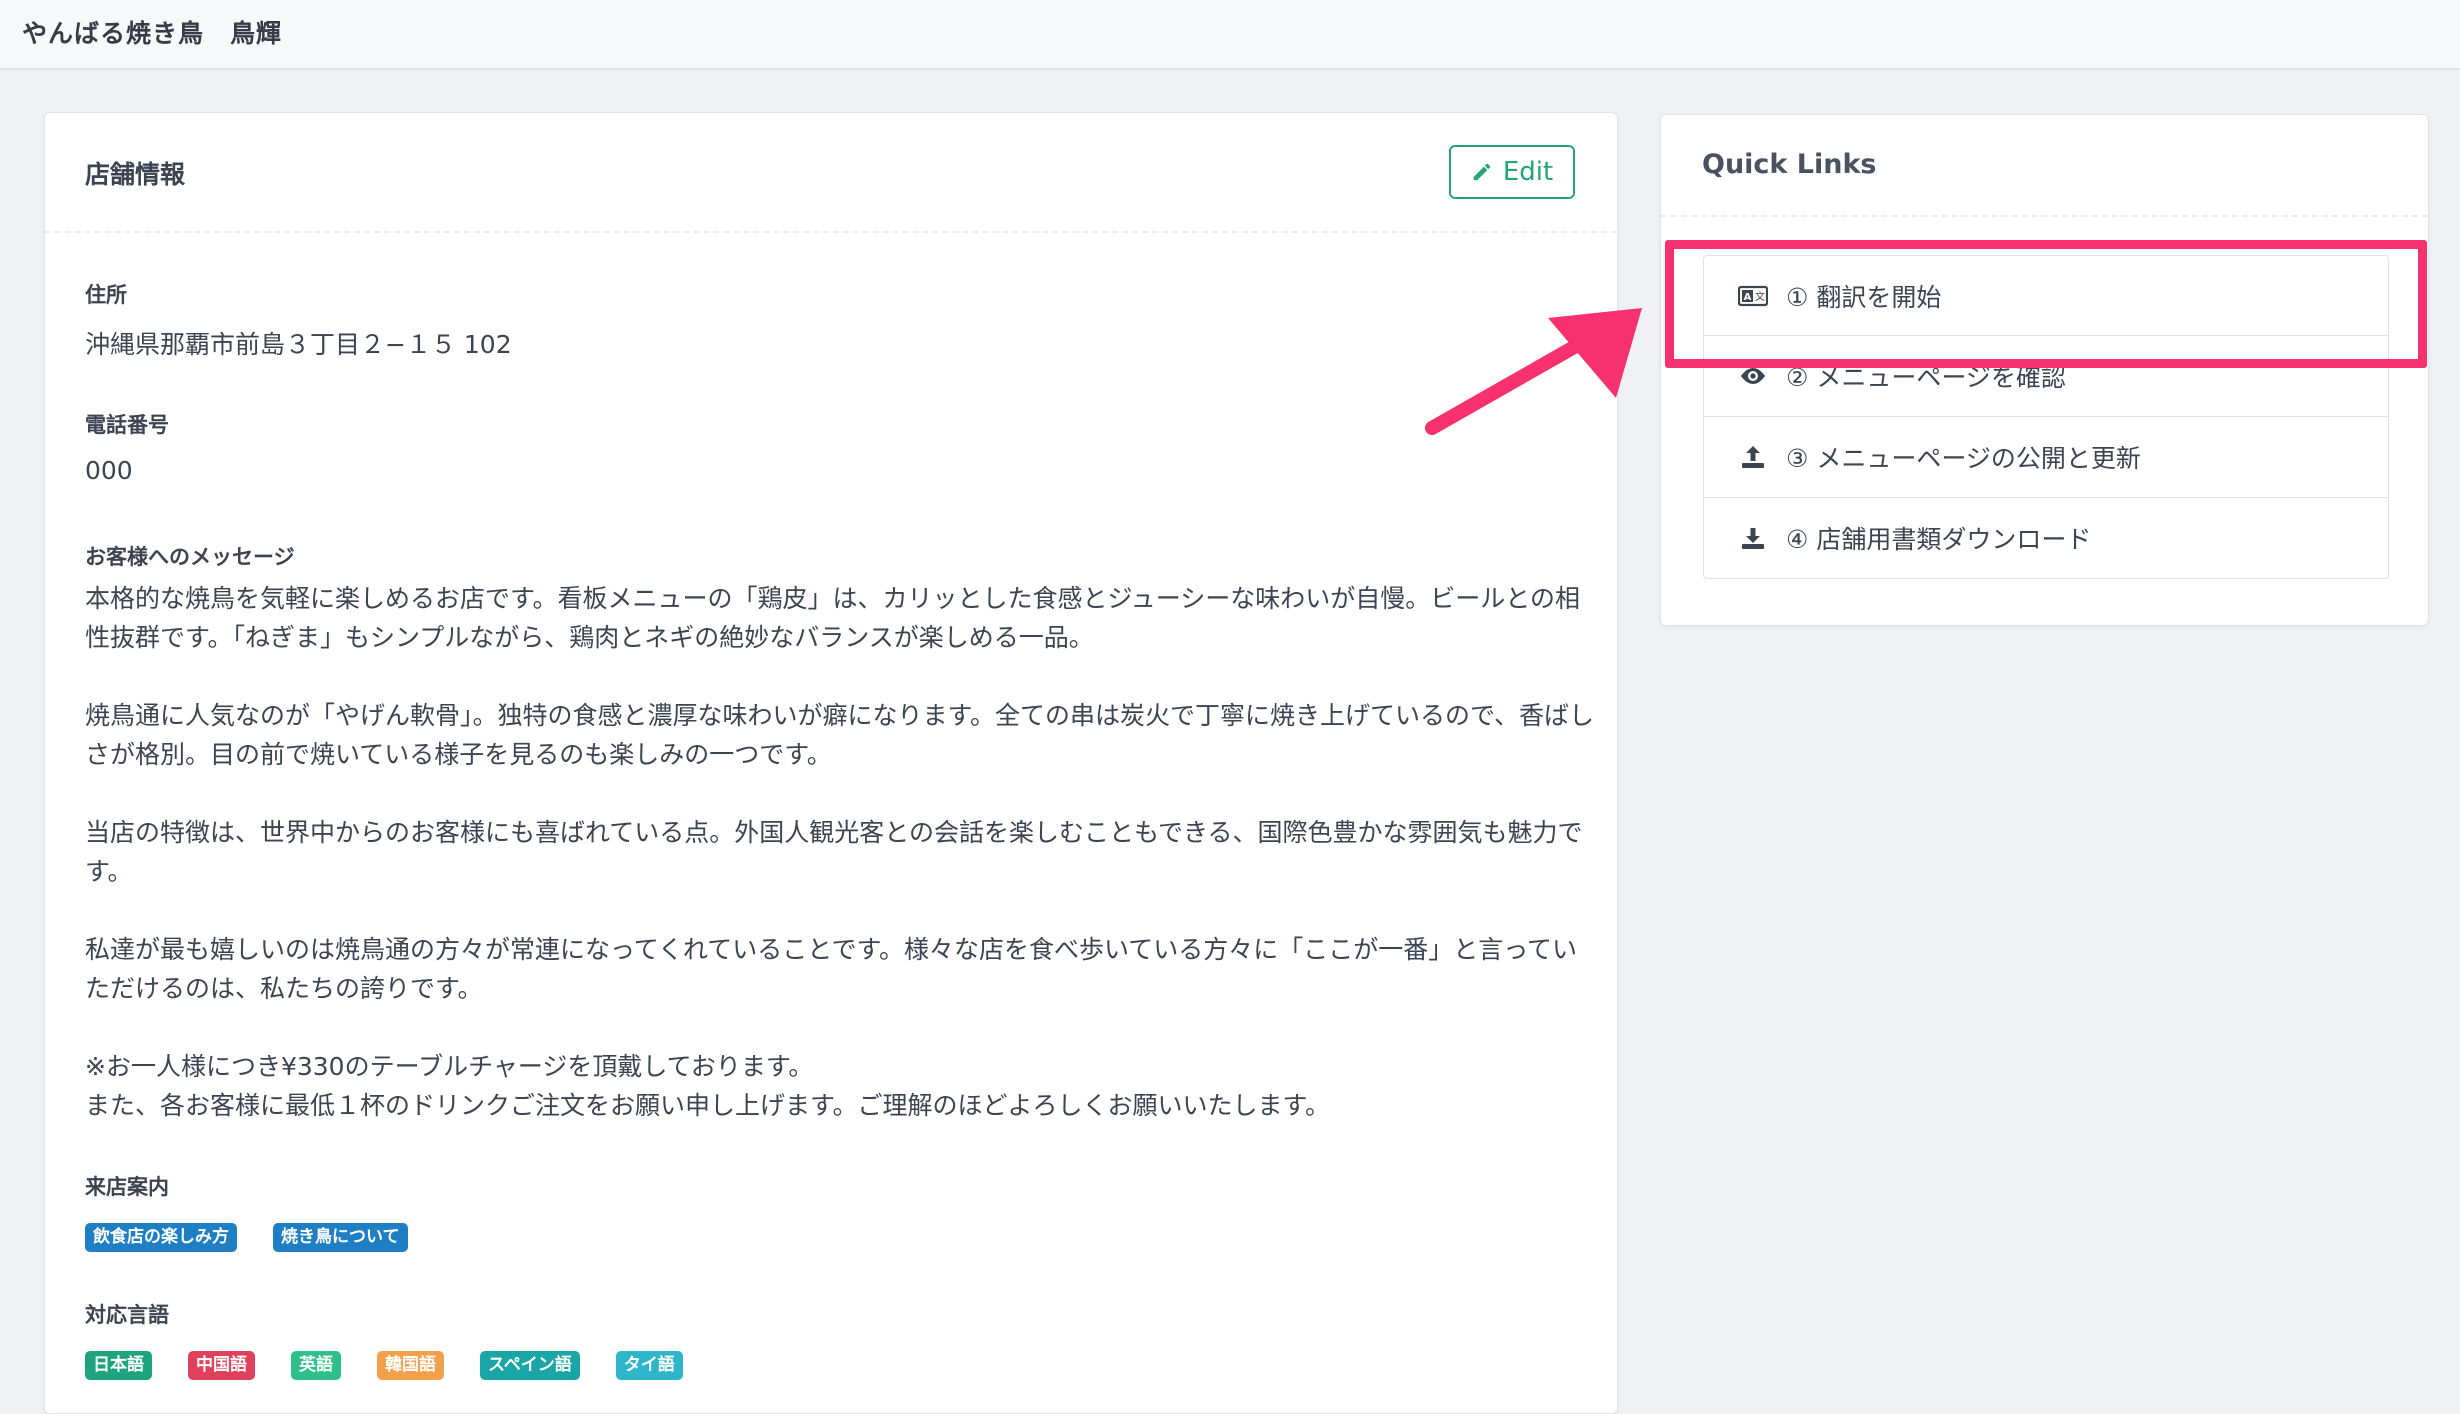 This screenshot has height=1414, width=2460. Describe the element at coordinates (1864, 297) in the screenshot. I see `quick-link-label: ① 翻訳を開始` at that location.